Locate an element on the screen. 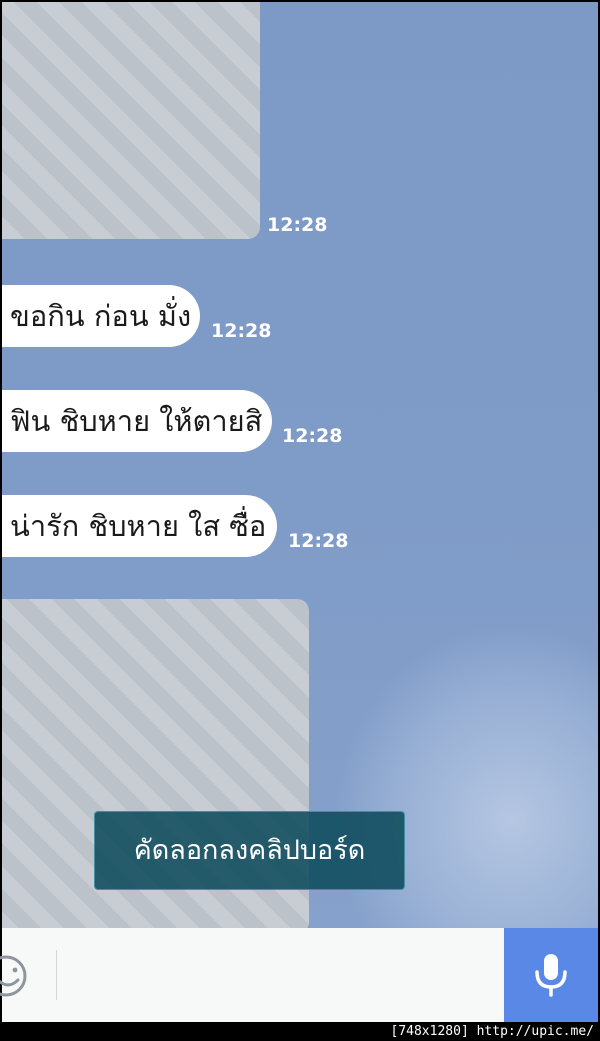 Image resolution: width=600 pixels, height=1041 pixels. watermark-text: [748x1280] http://upic.me/ is located at coordinates (492, 1031).